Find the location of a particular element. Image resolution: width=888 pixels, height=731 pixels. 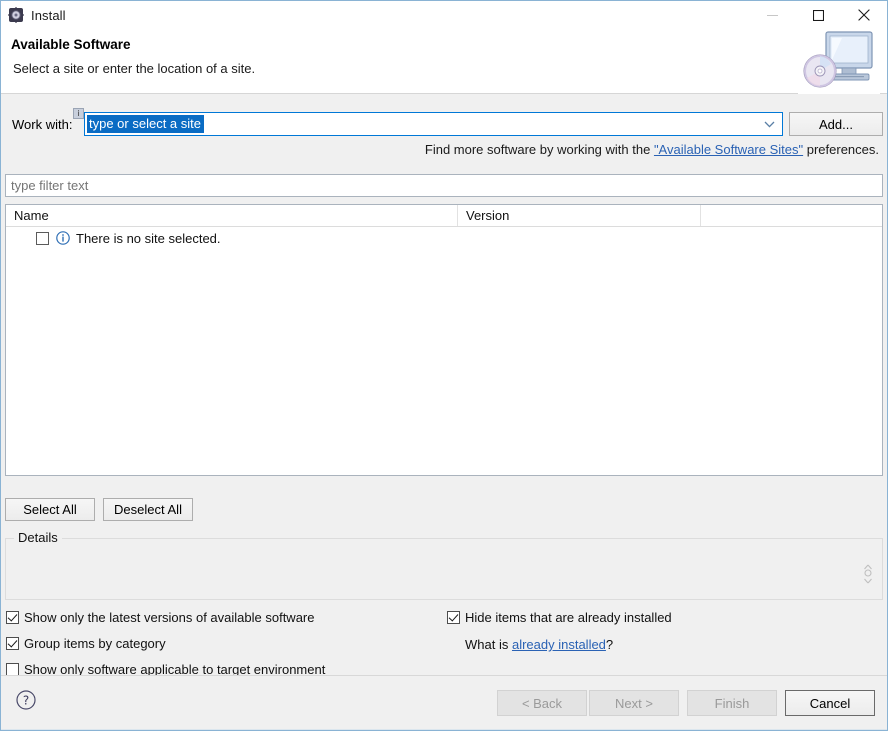

info-icon is located at coordinates (63, 238).